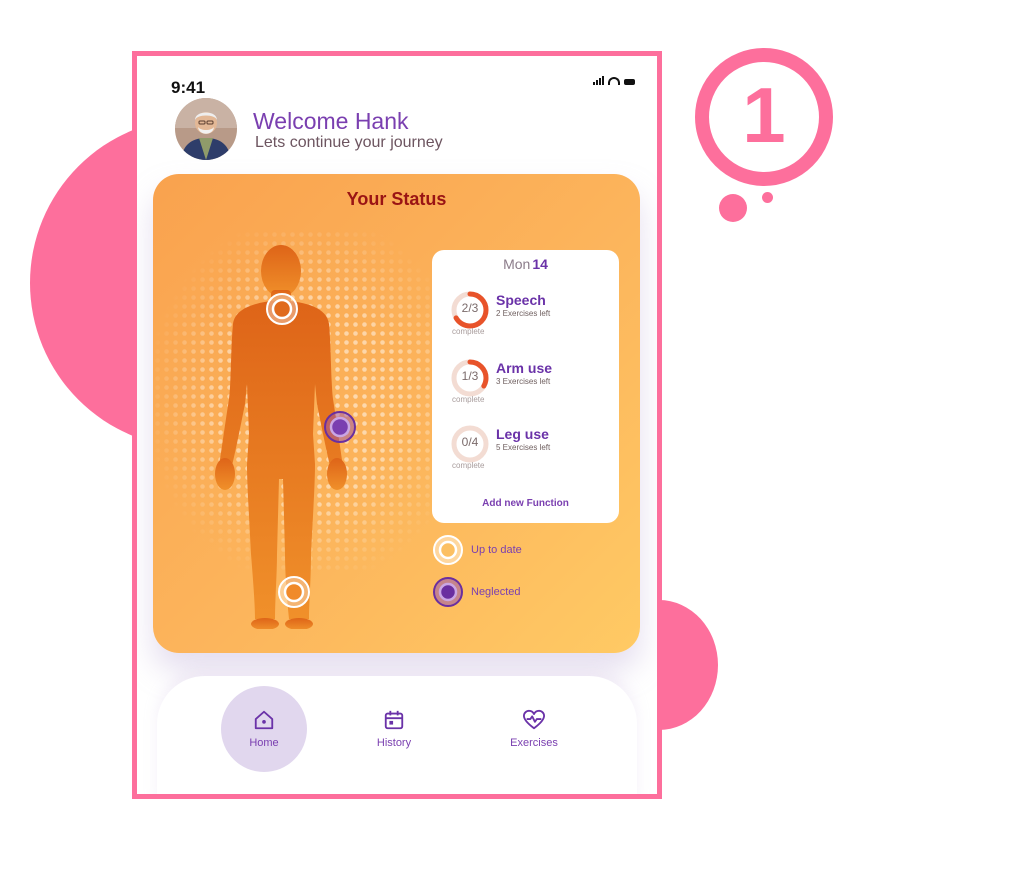  What do you see at coordinates (396, 199) in the screenshot?
I see `status-card-title: Your Status` at bounding box center [396, 199].